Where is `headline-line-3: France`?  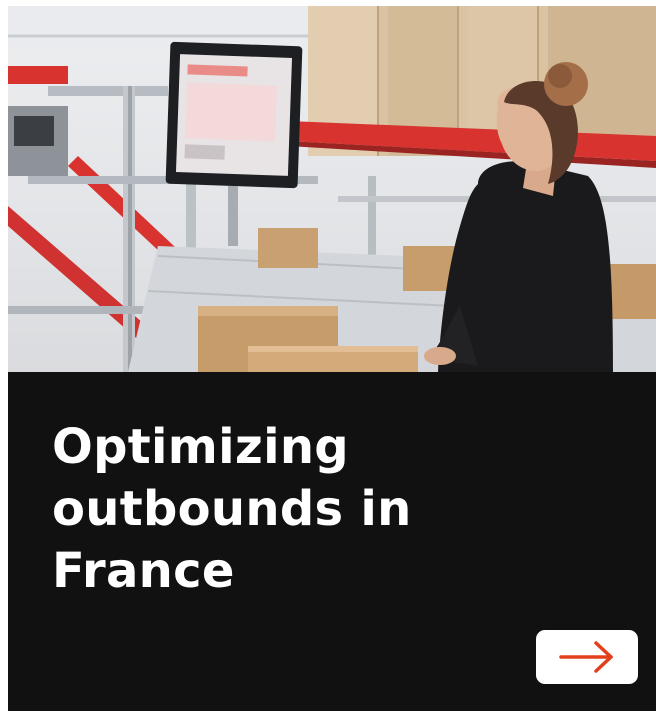 headline-line-3: France is located at coordinates (143, 571).